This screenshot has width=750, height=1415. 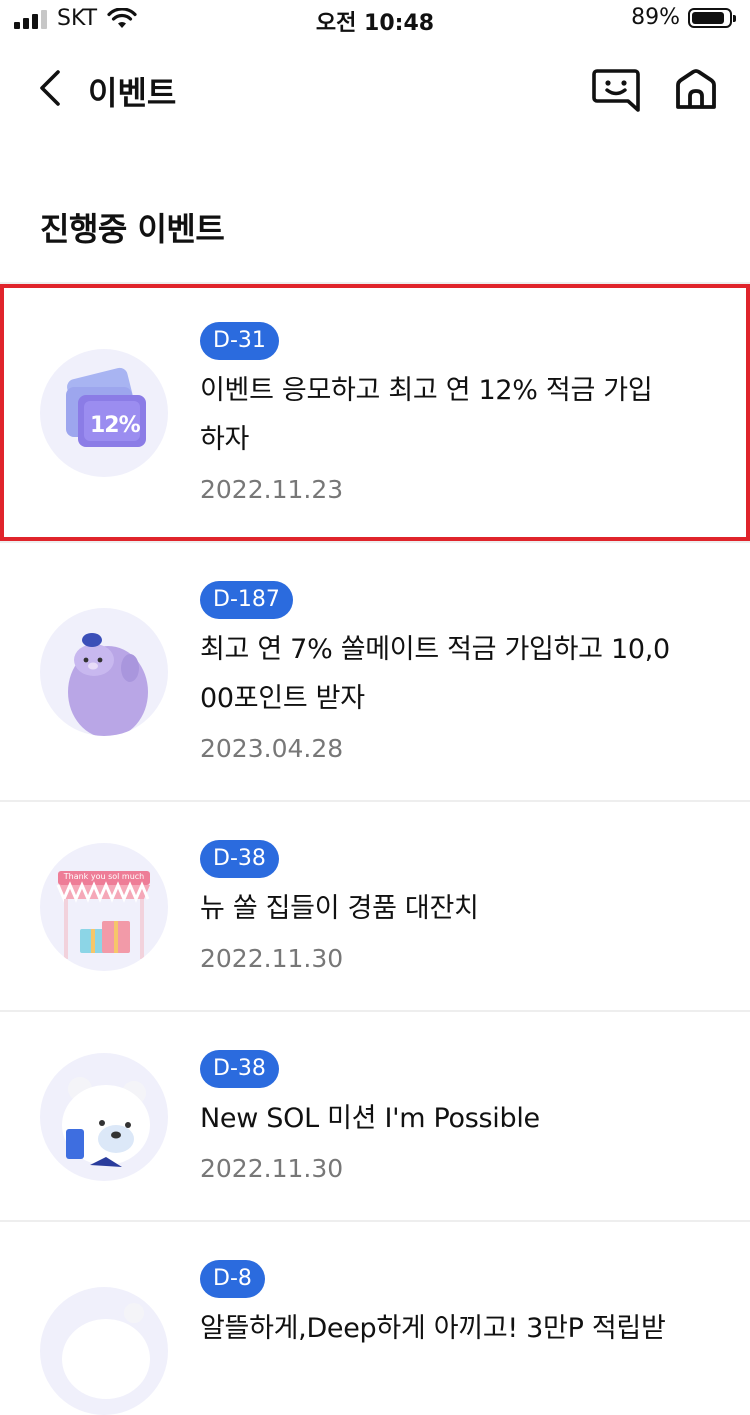 What do you see at coordinates (272, 748) in the screenshot?
I see `event-date: 2023.04.28` at bounding box center [272, 748].